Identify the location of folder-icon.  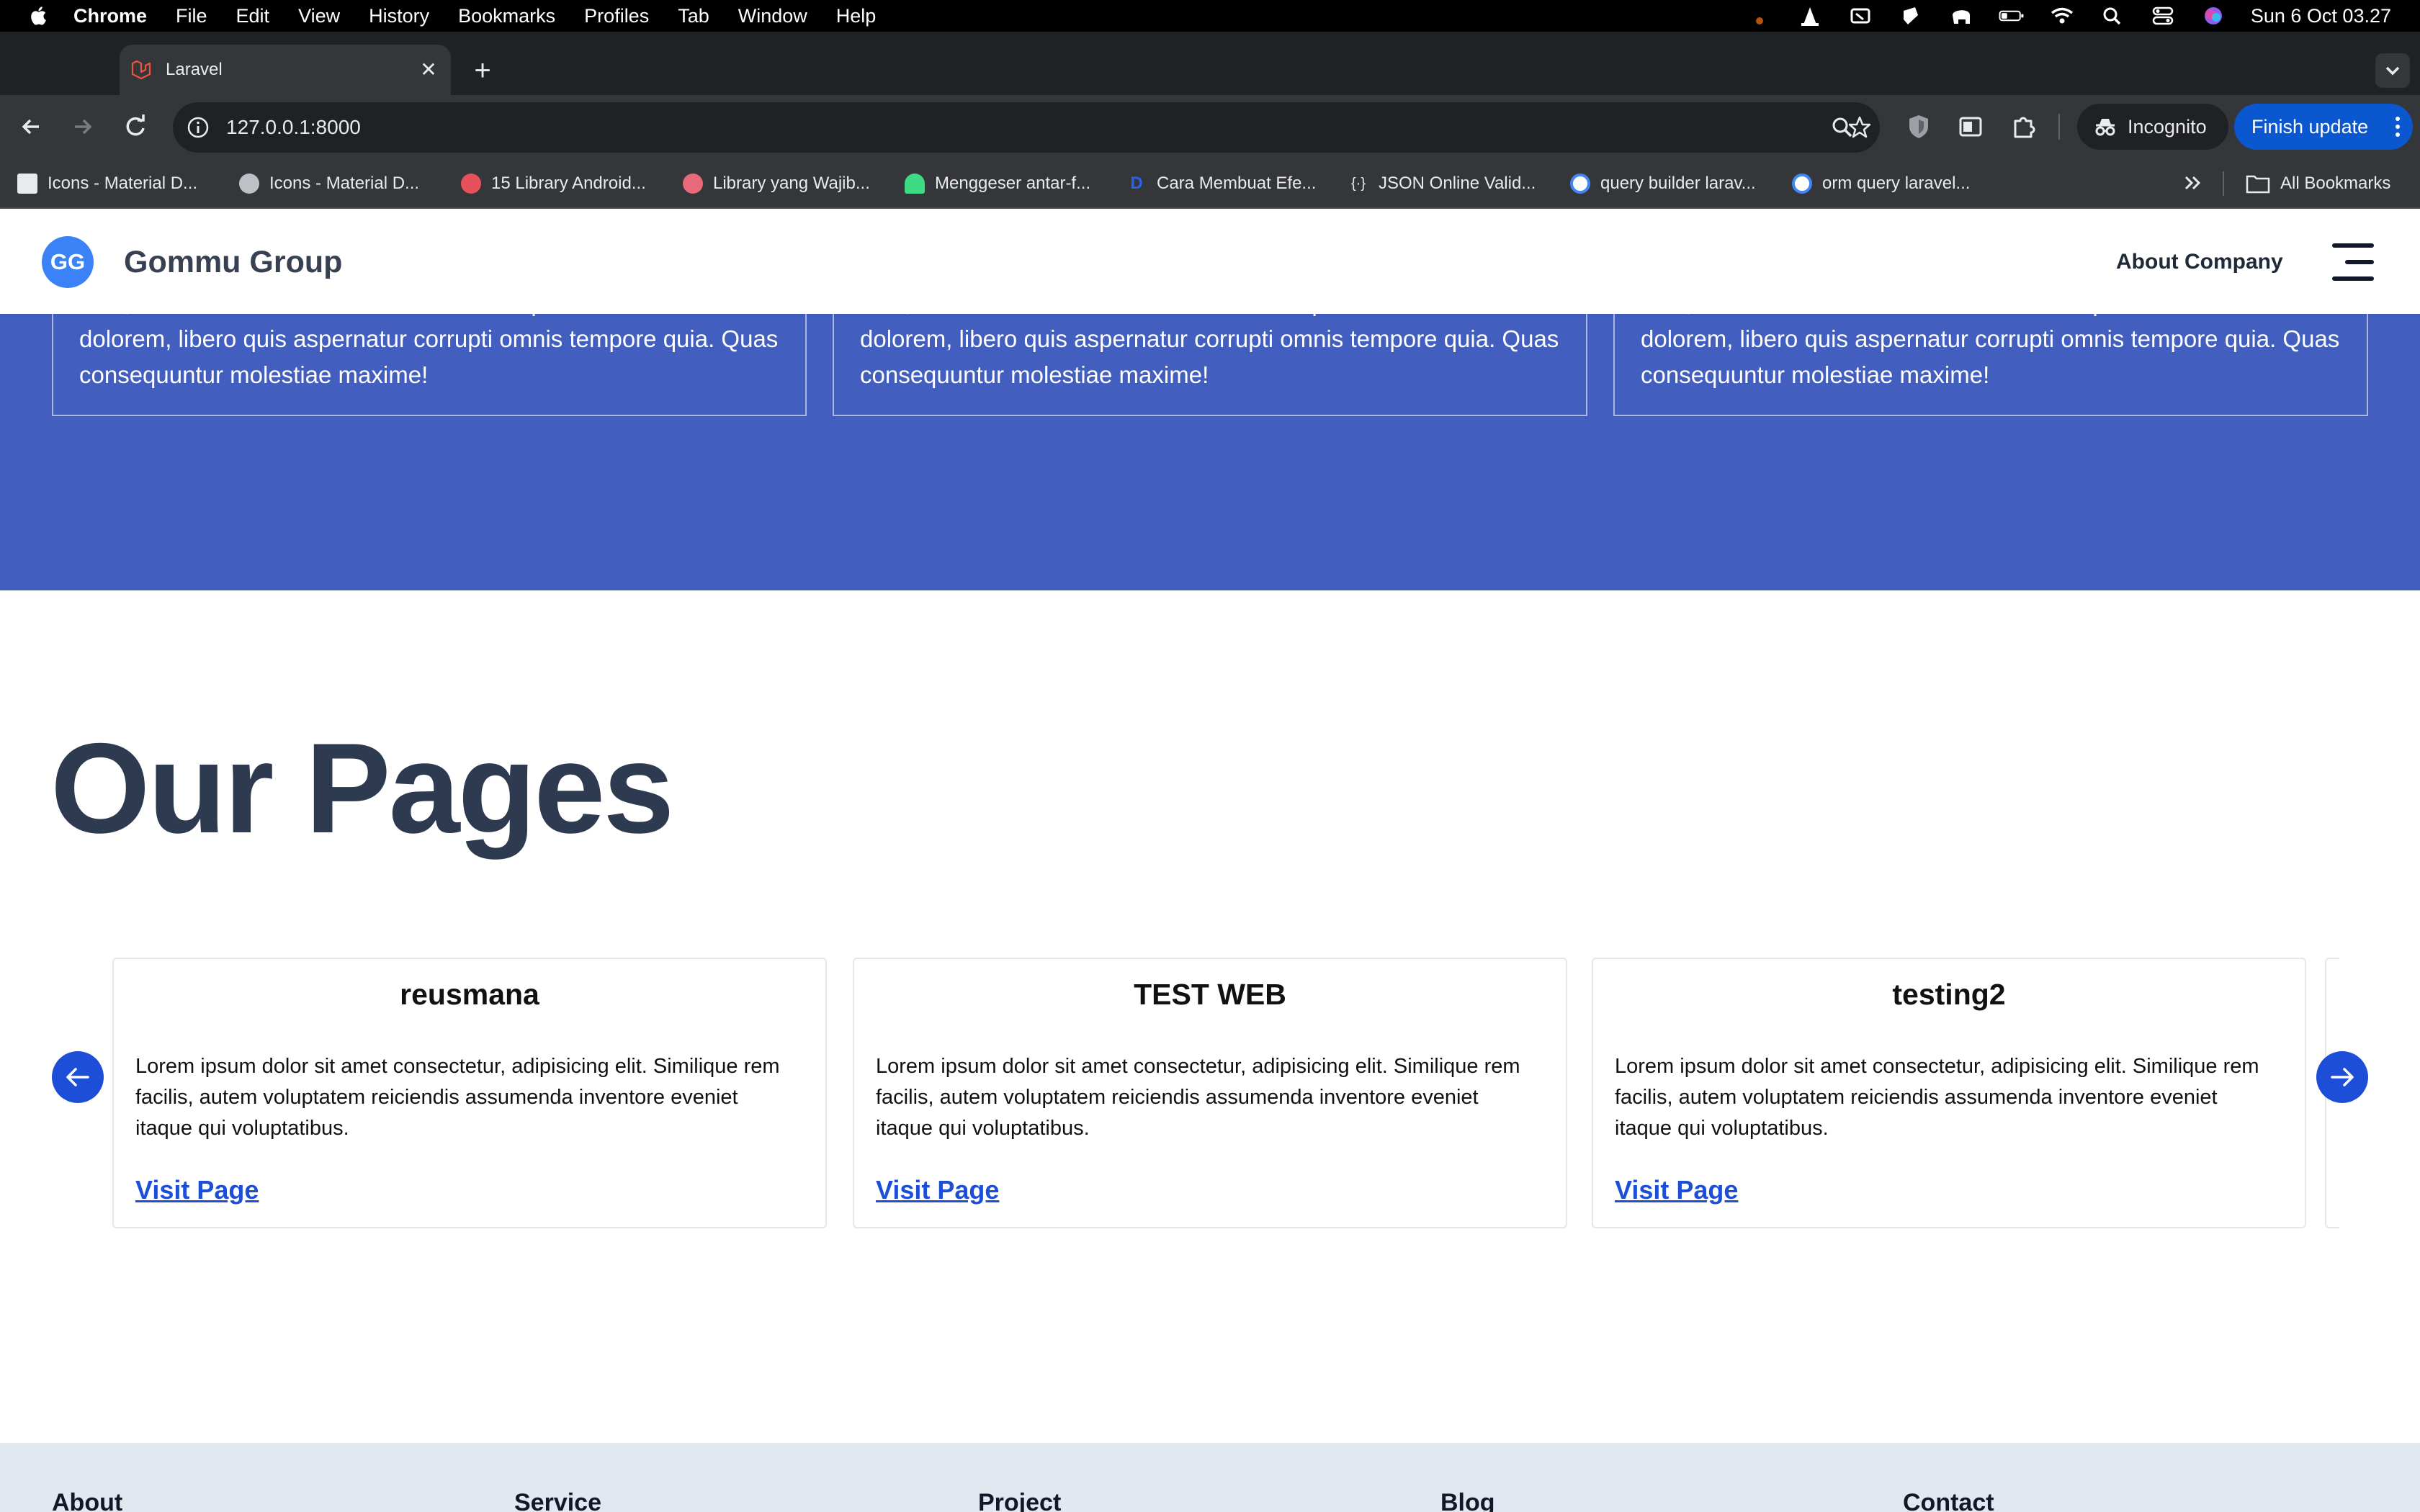
(2258, 184).